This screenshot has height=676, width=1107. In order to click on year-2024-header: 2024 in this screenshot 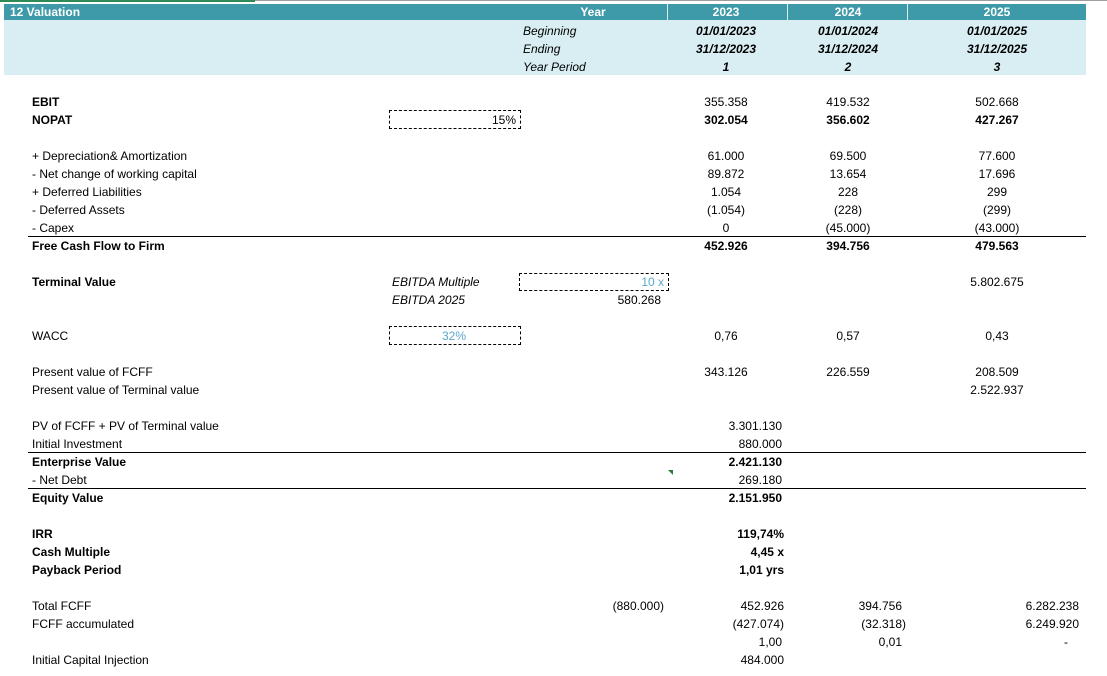, I will do `click(848, 12)`.